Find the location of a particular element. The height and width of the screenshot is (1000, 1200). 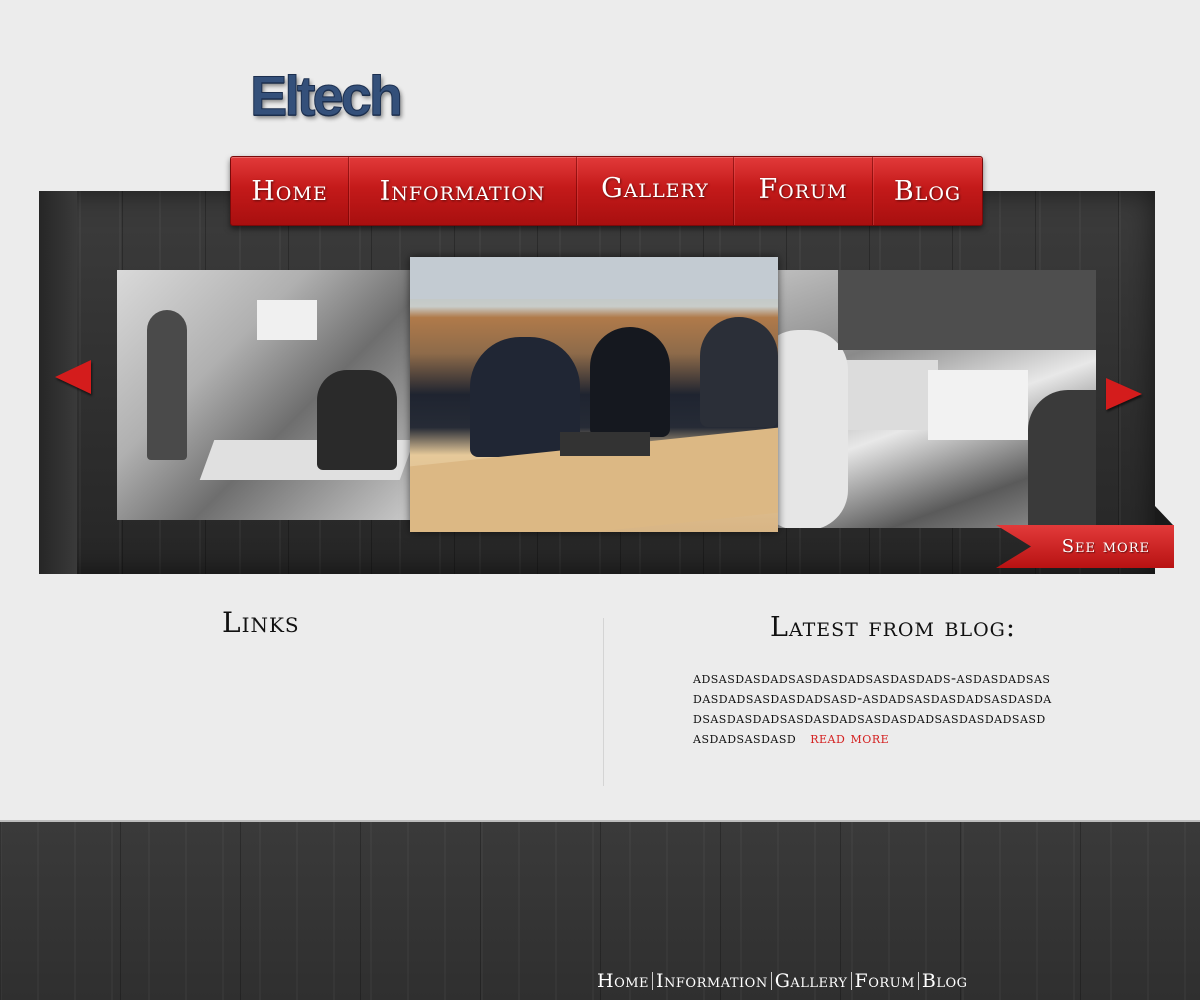

read-more-link: read more is located at coordinates (849, 738).